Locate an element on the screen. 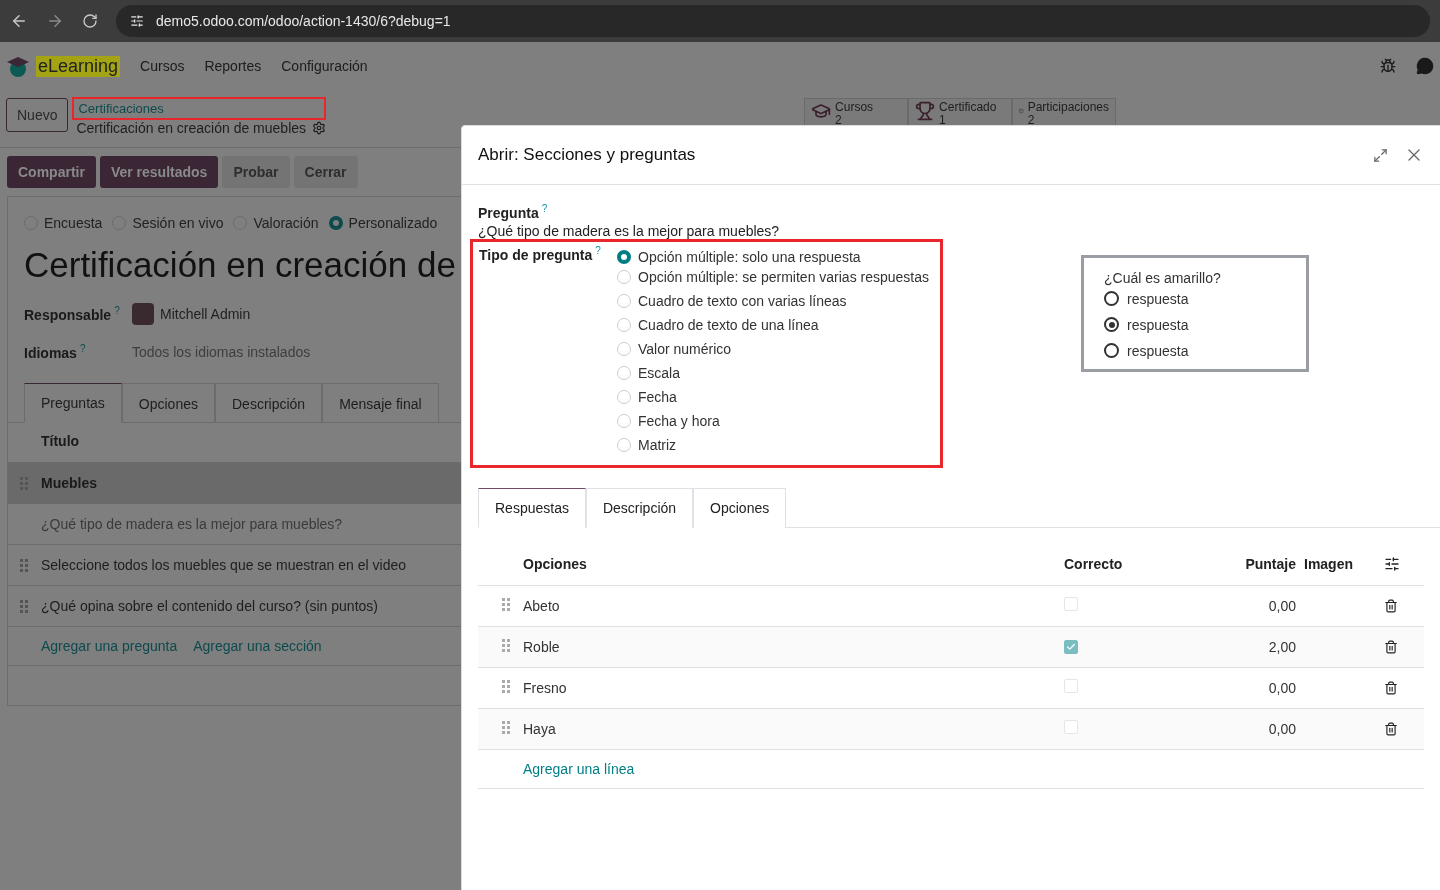 The width and height of the screenshot is (1440, 890). radio-label: Escala is located at coordinates (659, 373).